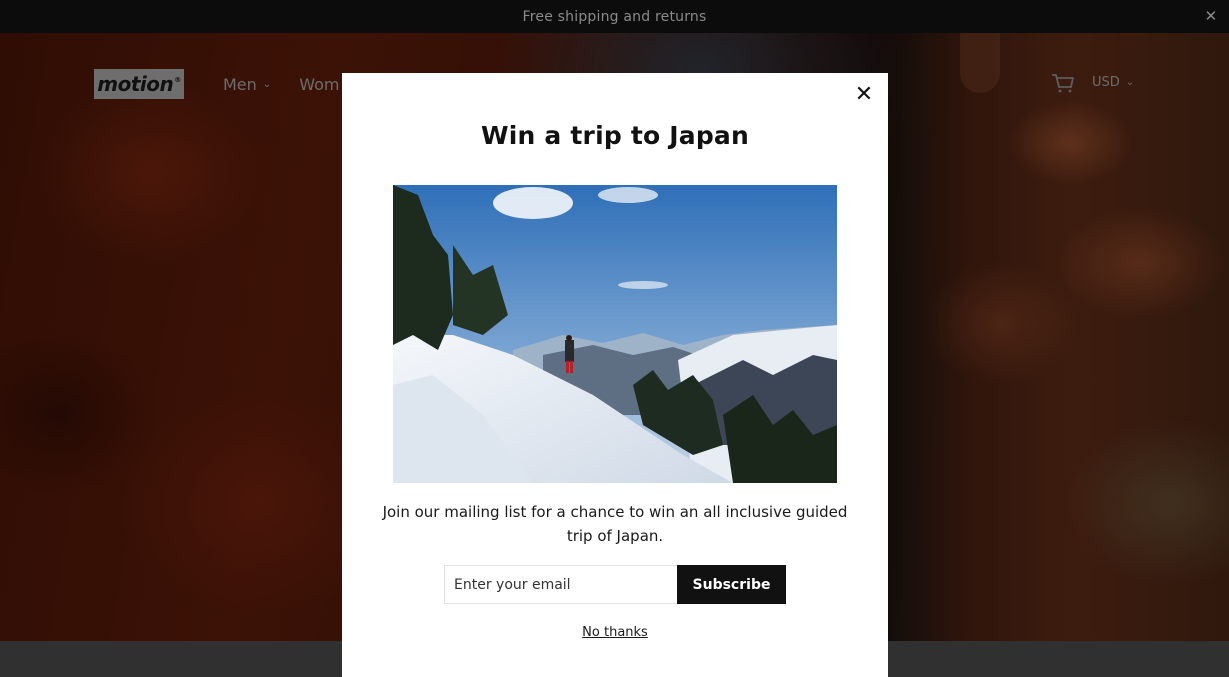 This screenshot has height=677, width=1229. I want to click on subscribe-button: Subscribe, so click(731, 584).